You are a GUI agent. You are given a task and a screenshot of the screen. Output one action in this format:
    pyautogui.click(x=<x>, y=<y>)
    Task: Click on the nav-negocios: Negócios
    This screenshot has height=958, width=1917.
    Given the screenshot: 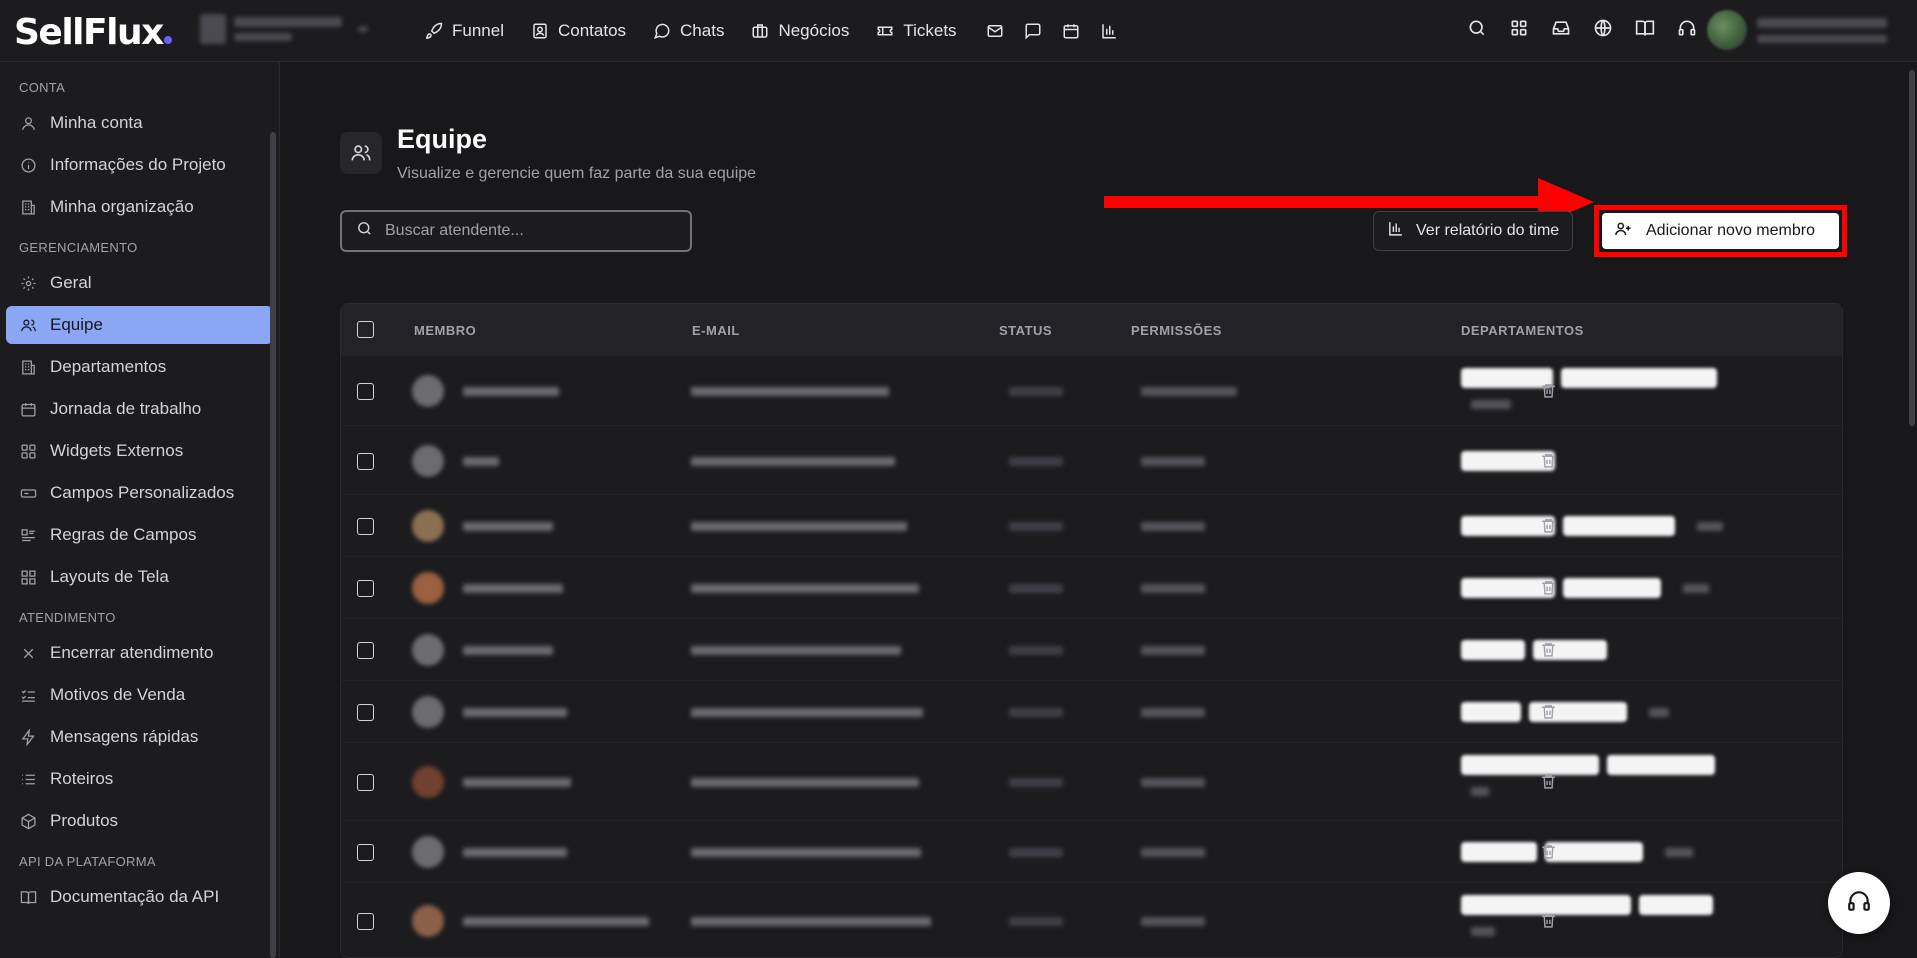 What is the action you would take?
    pyautogui.click(x=799, y=31)
    